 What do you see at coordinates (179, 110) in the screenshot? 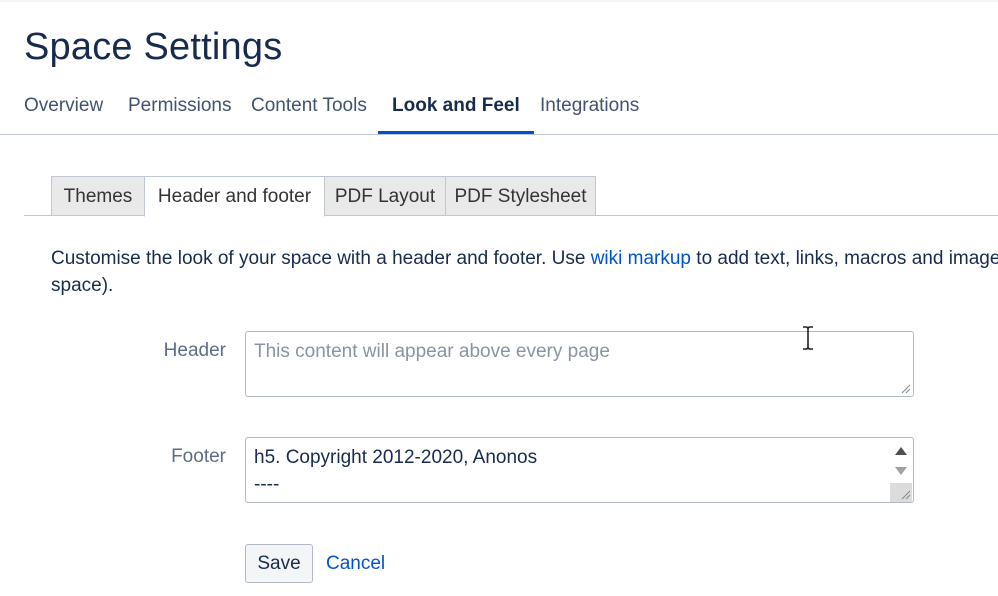
I see `nav-tab-permissions: Permissions` at bounding box center [179, 110].